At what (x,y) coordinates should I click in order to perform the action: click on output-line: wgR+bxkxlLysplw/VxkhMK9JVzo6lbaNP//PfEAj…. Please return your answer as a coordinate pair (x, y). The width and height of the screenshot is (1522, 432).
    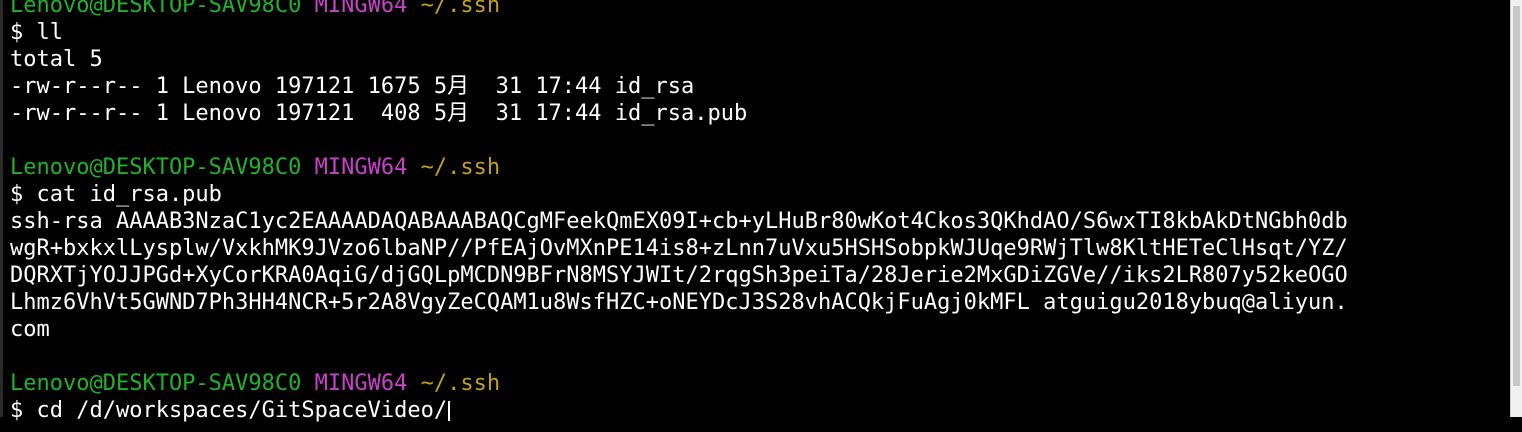
    Looking at the image, I should click on (679, 248).